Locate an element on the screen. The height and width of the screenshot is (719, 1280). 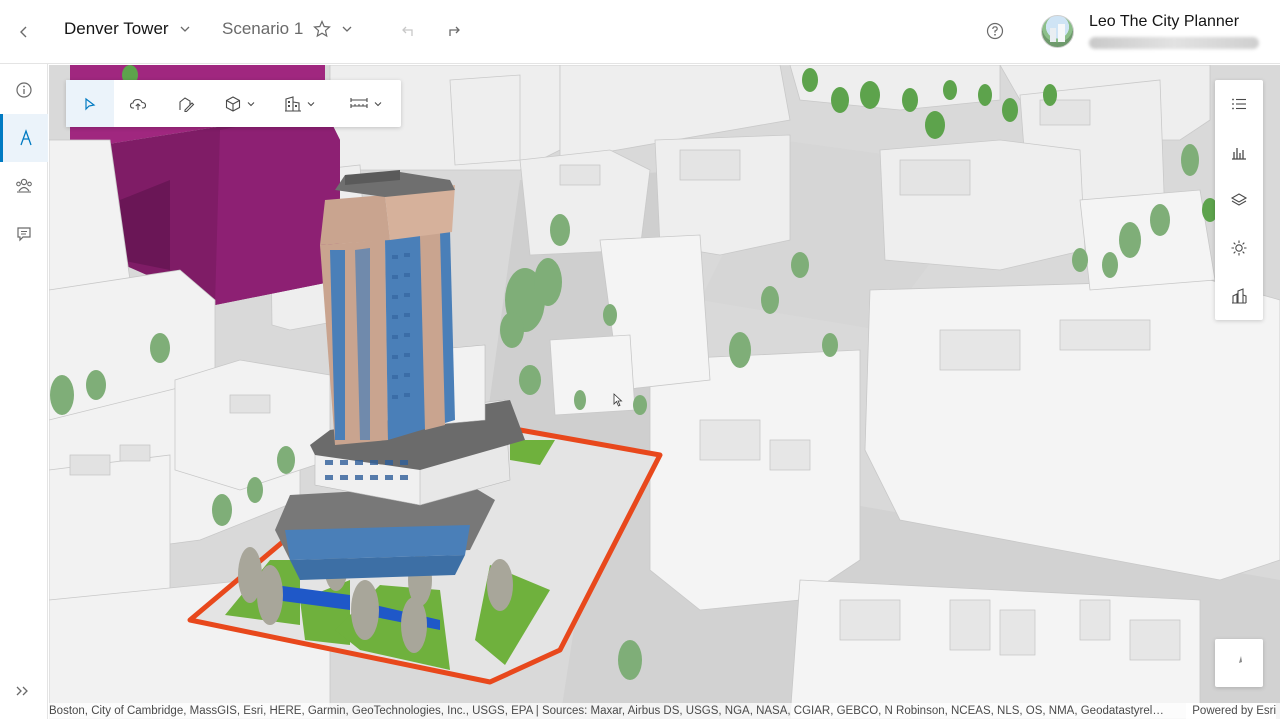
comments-button is located at coordinates (24, 234).